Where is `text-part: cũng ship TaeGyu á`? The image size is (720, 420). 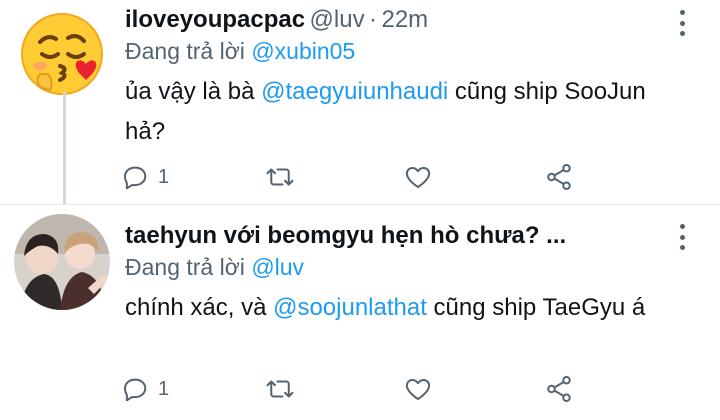 text-part: cũng ship TaeGyu á is located at coordinates (536, 307).